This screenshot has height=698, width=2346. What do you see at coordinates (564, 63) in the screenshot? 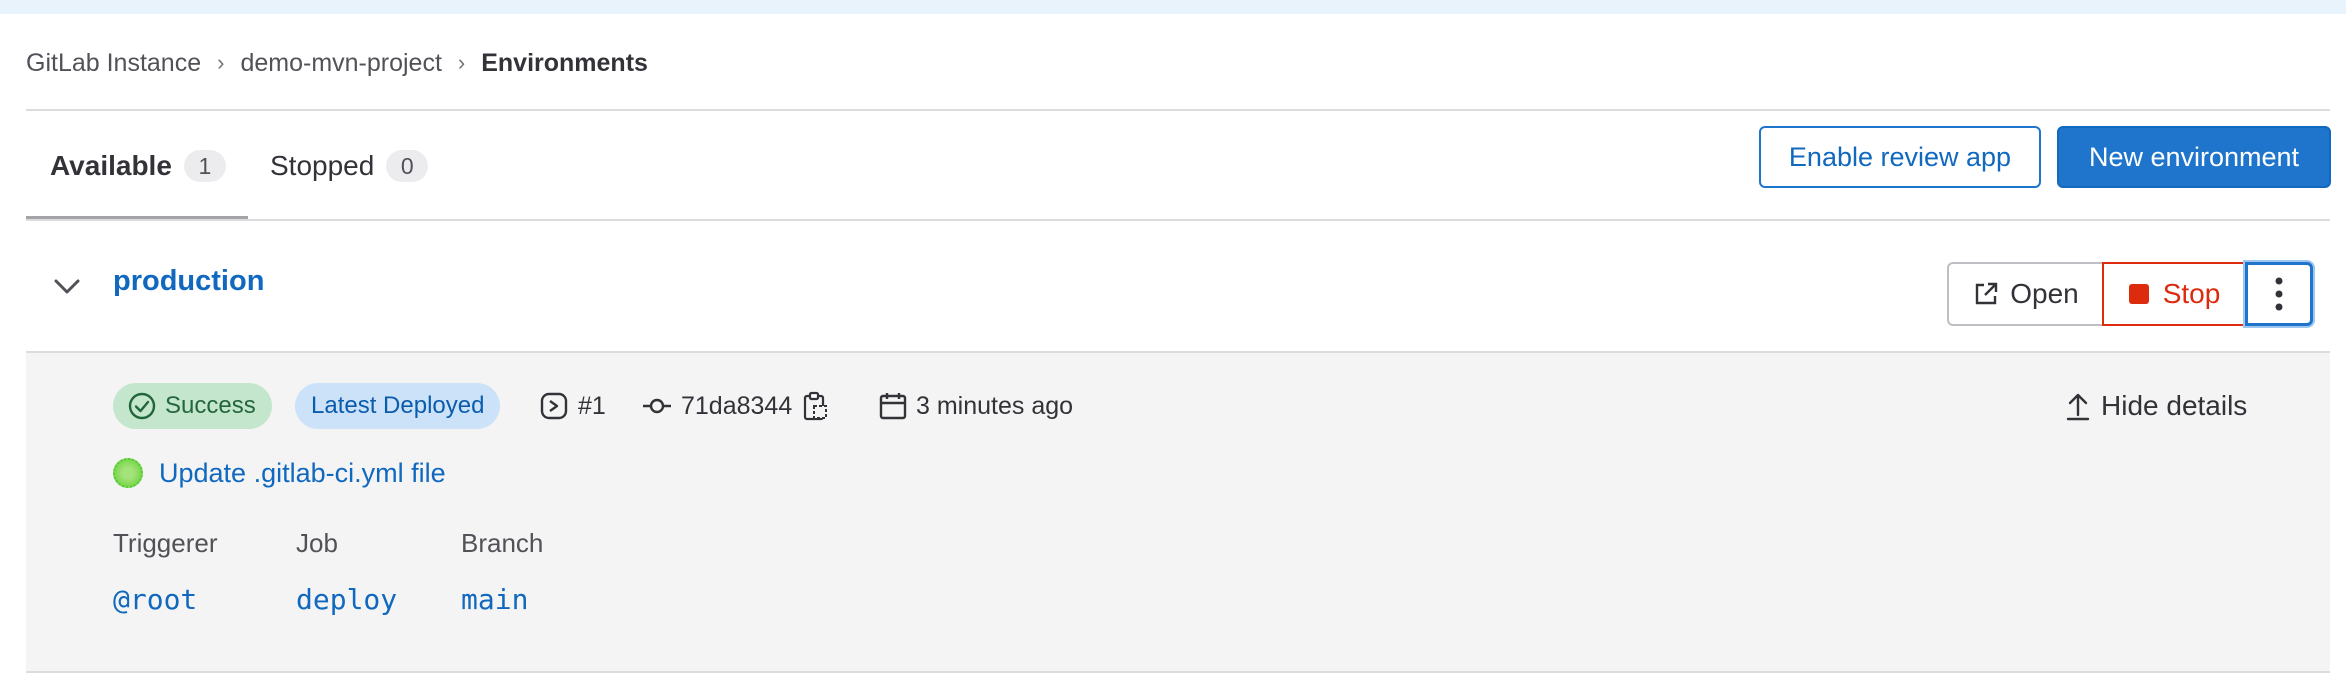
I see `breadcrumb-current: Environments` at bounding box center [564, 63].